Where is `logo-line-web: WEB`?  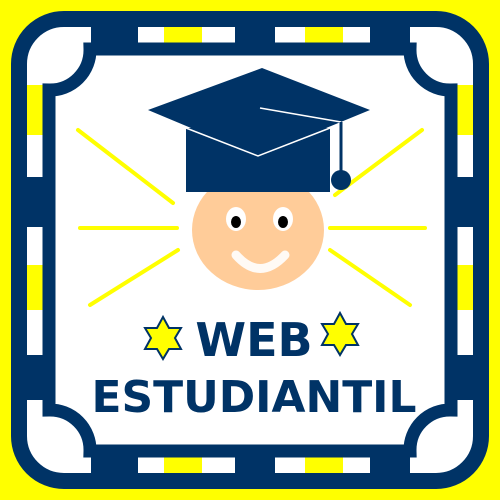 logo-line-web: WEB is located at coordinates (253, 340).